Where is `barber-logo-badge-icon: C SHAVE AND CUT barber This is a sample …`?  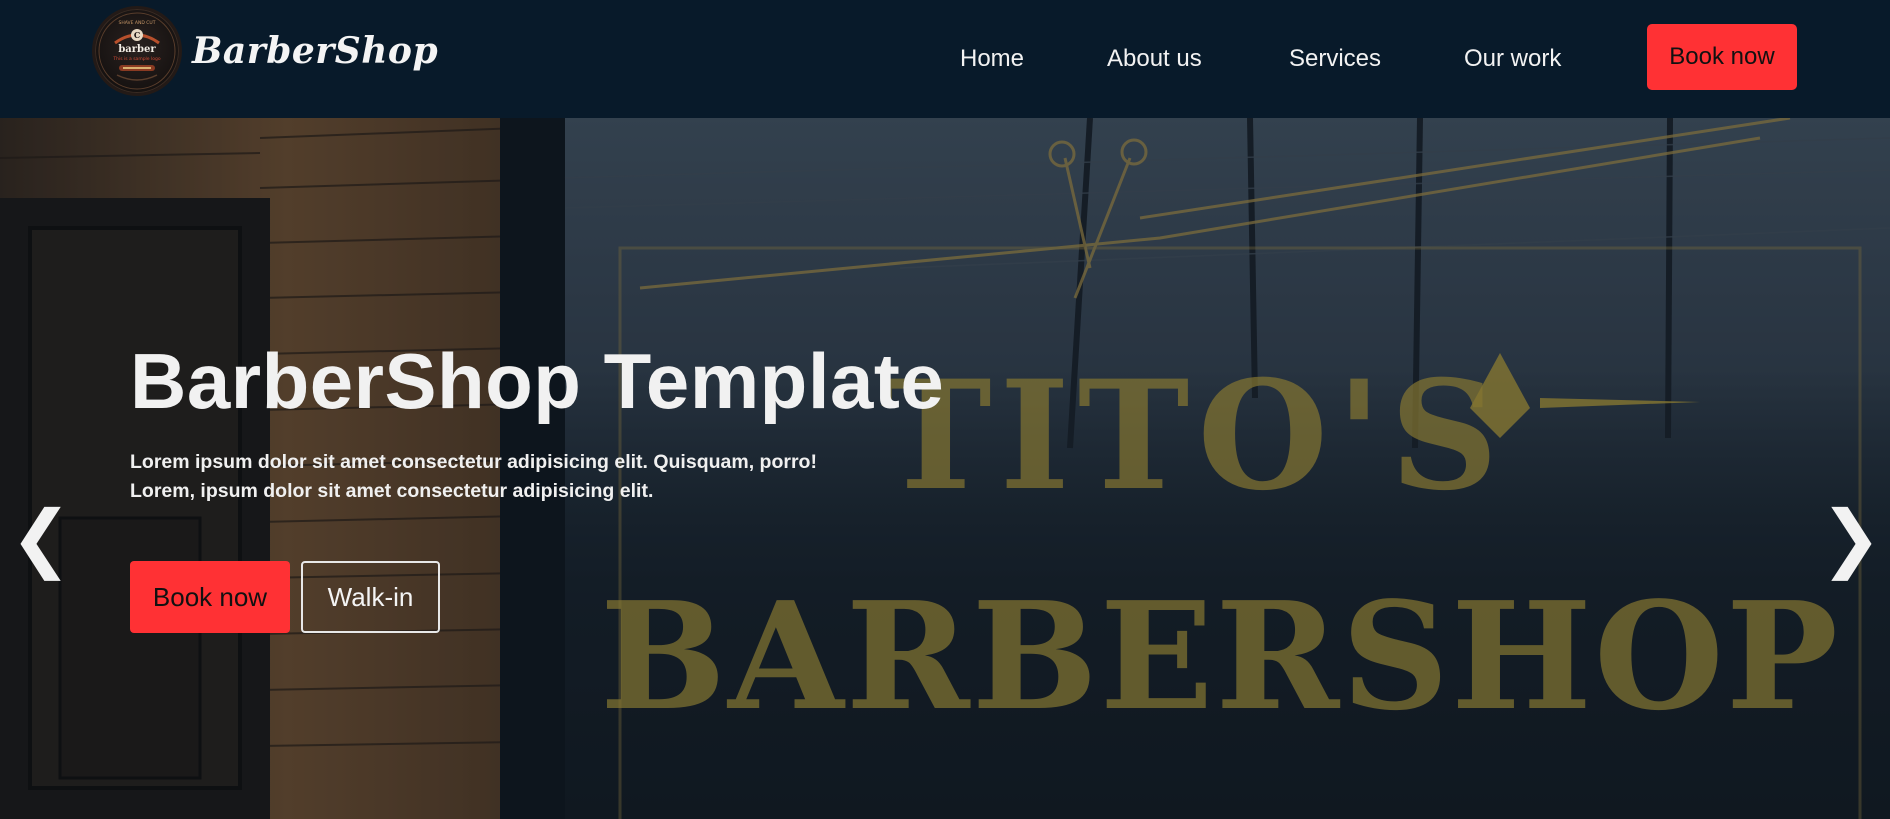 barber-logo-badge-icon: C SHAVE AND CUT barber This is a sample … is located at coordinates (137, 51).